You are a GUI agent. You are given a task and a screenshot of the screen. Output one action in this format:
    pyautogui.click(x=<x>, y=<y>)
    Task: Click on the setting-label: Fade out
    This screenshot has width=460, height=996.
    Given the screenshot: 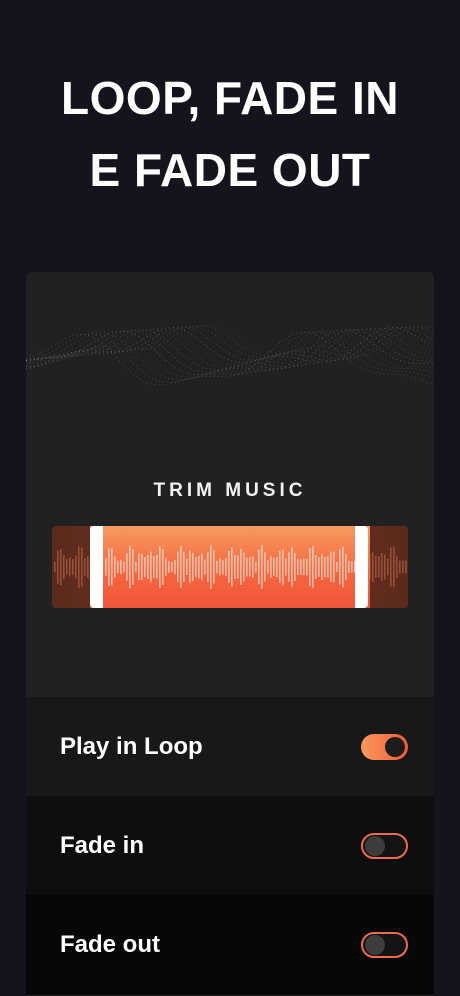 What is the action you would take?
    pyautogui.click(x=110, y=944)
    